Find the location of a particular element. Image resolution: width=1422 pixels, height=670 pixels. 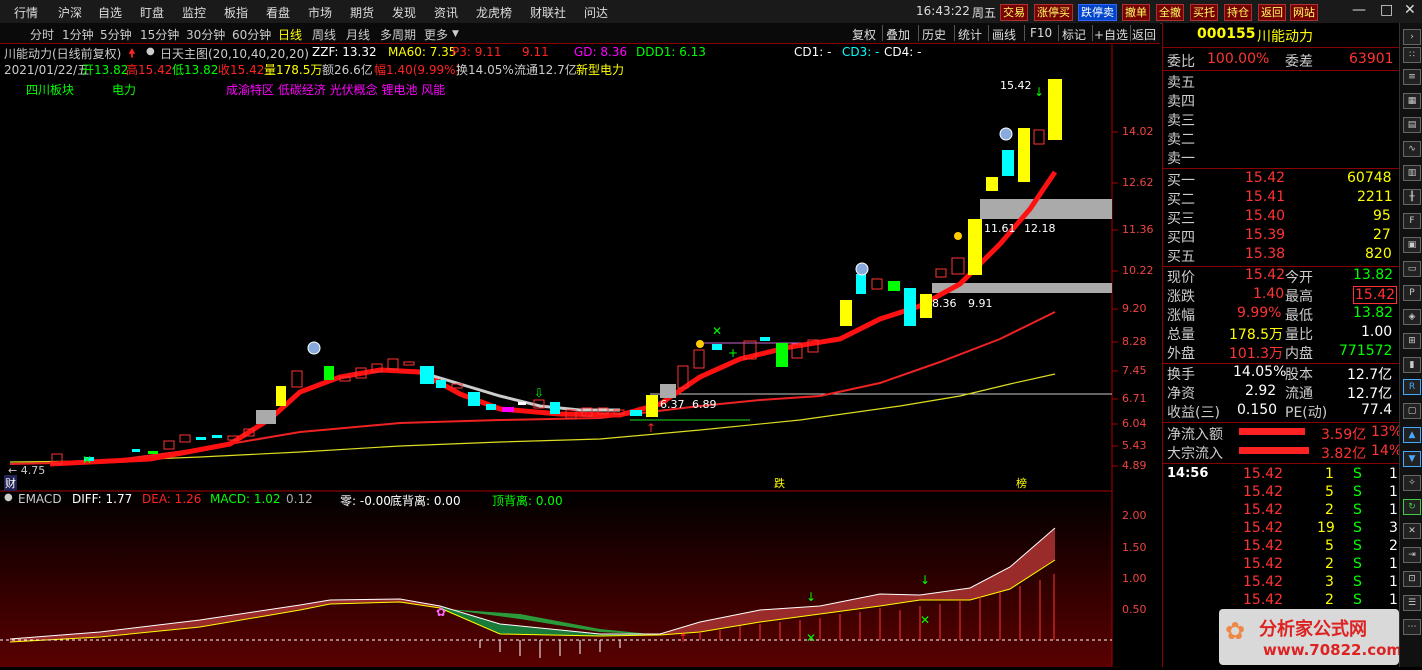

candle-icon: ╫ is located at coordinates (1412, 197).